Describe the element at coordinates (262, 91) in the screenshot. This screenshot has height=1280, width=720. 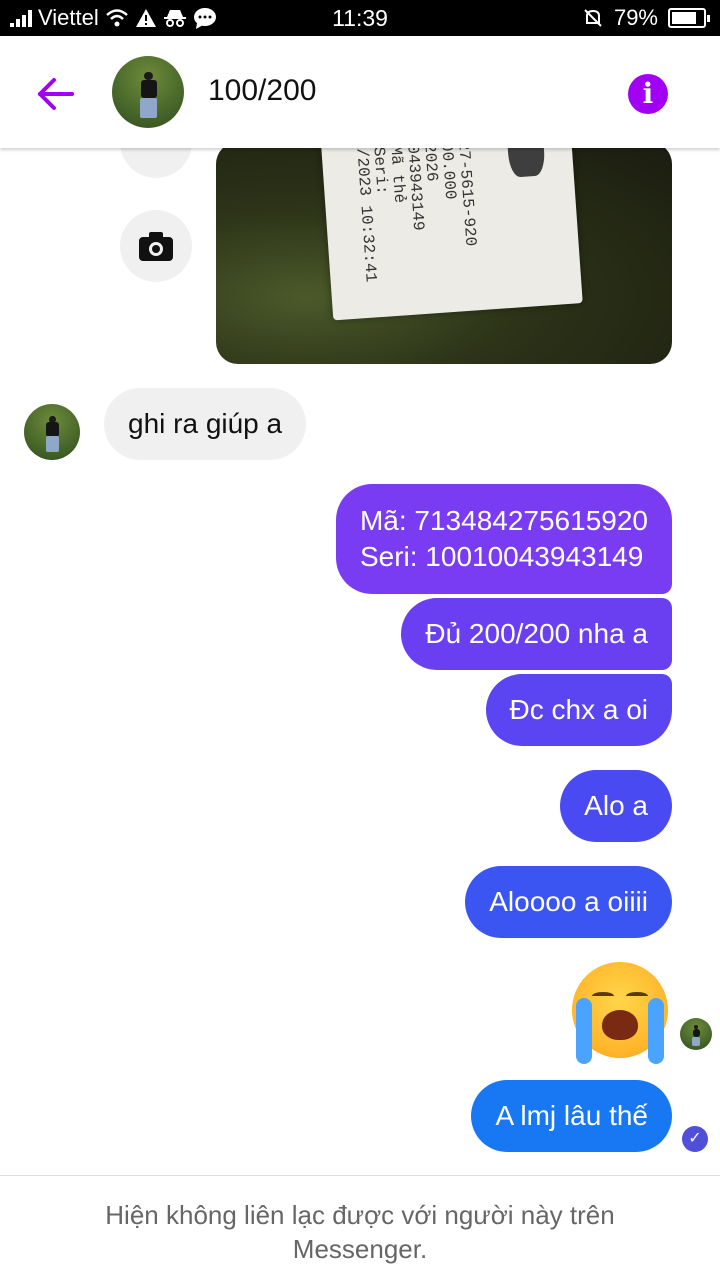
I see `contact-name: 100/200` at that location.